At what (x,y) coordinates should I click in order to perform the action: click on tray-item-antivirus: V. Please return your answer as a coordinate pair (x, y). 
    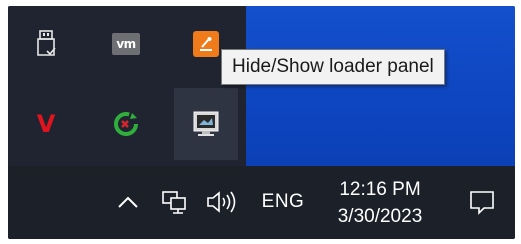
    Looking at the image, I should click on (46, 124).